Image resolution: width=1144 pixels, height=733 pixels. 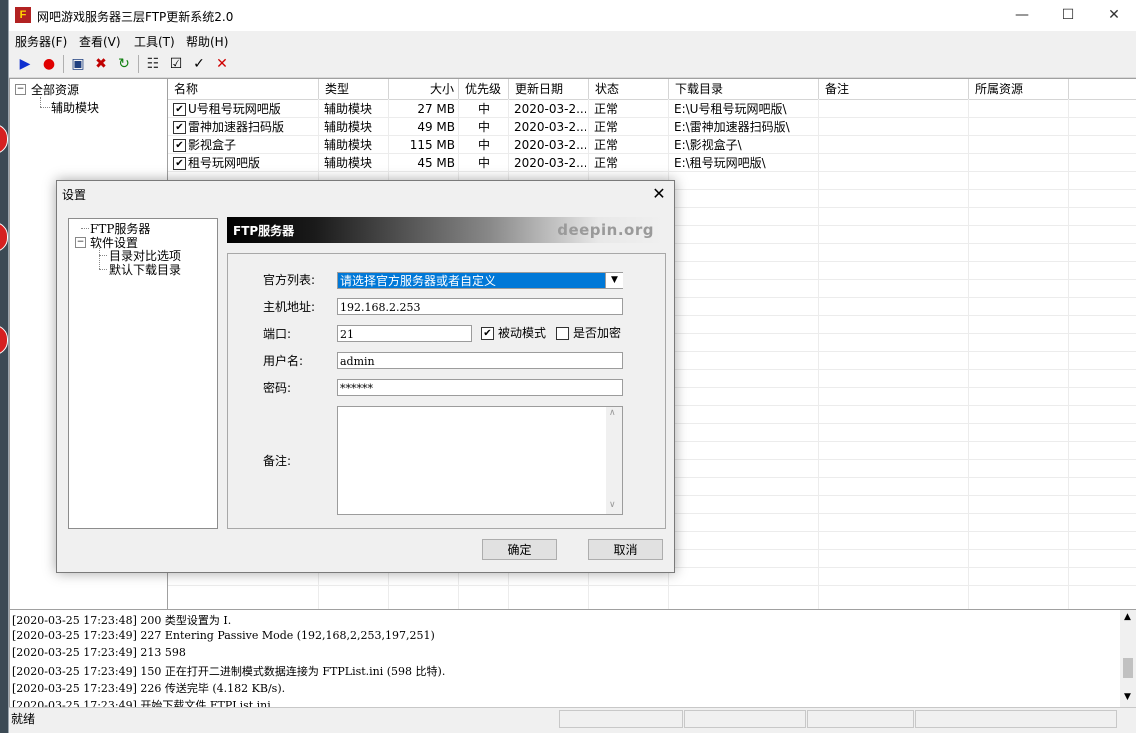 What do you see at coordinates (432, 145) in the screenshot?
I see `cell-size: 115 MB` at bounding box center [432, 145].